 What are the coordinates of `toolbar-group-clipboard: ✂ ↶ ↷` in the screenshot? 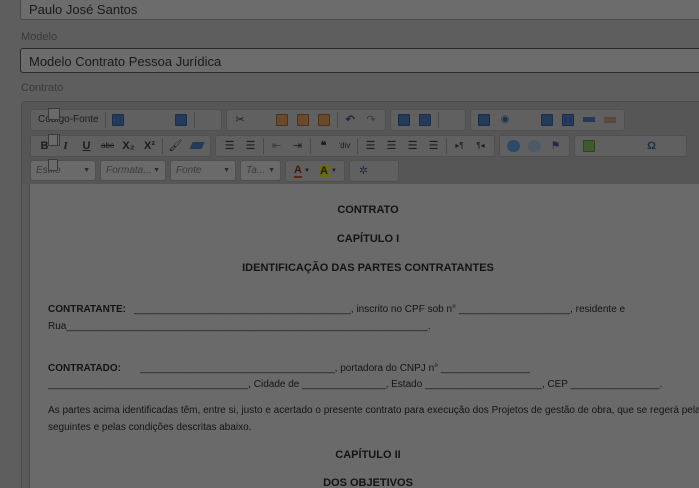 It's located at (217, 119).